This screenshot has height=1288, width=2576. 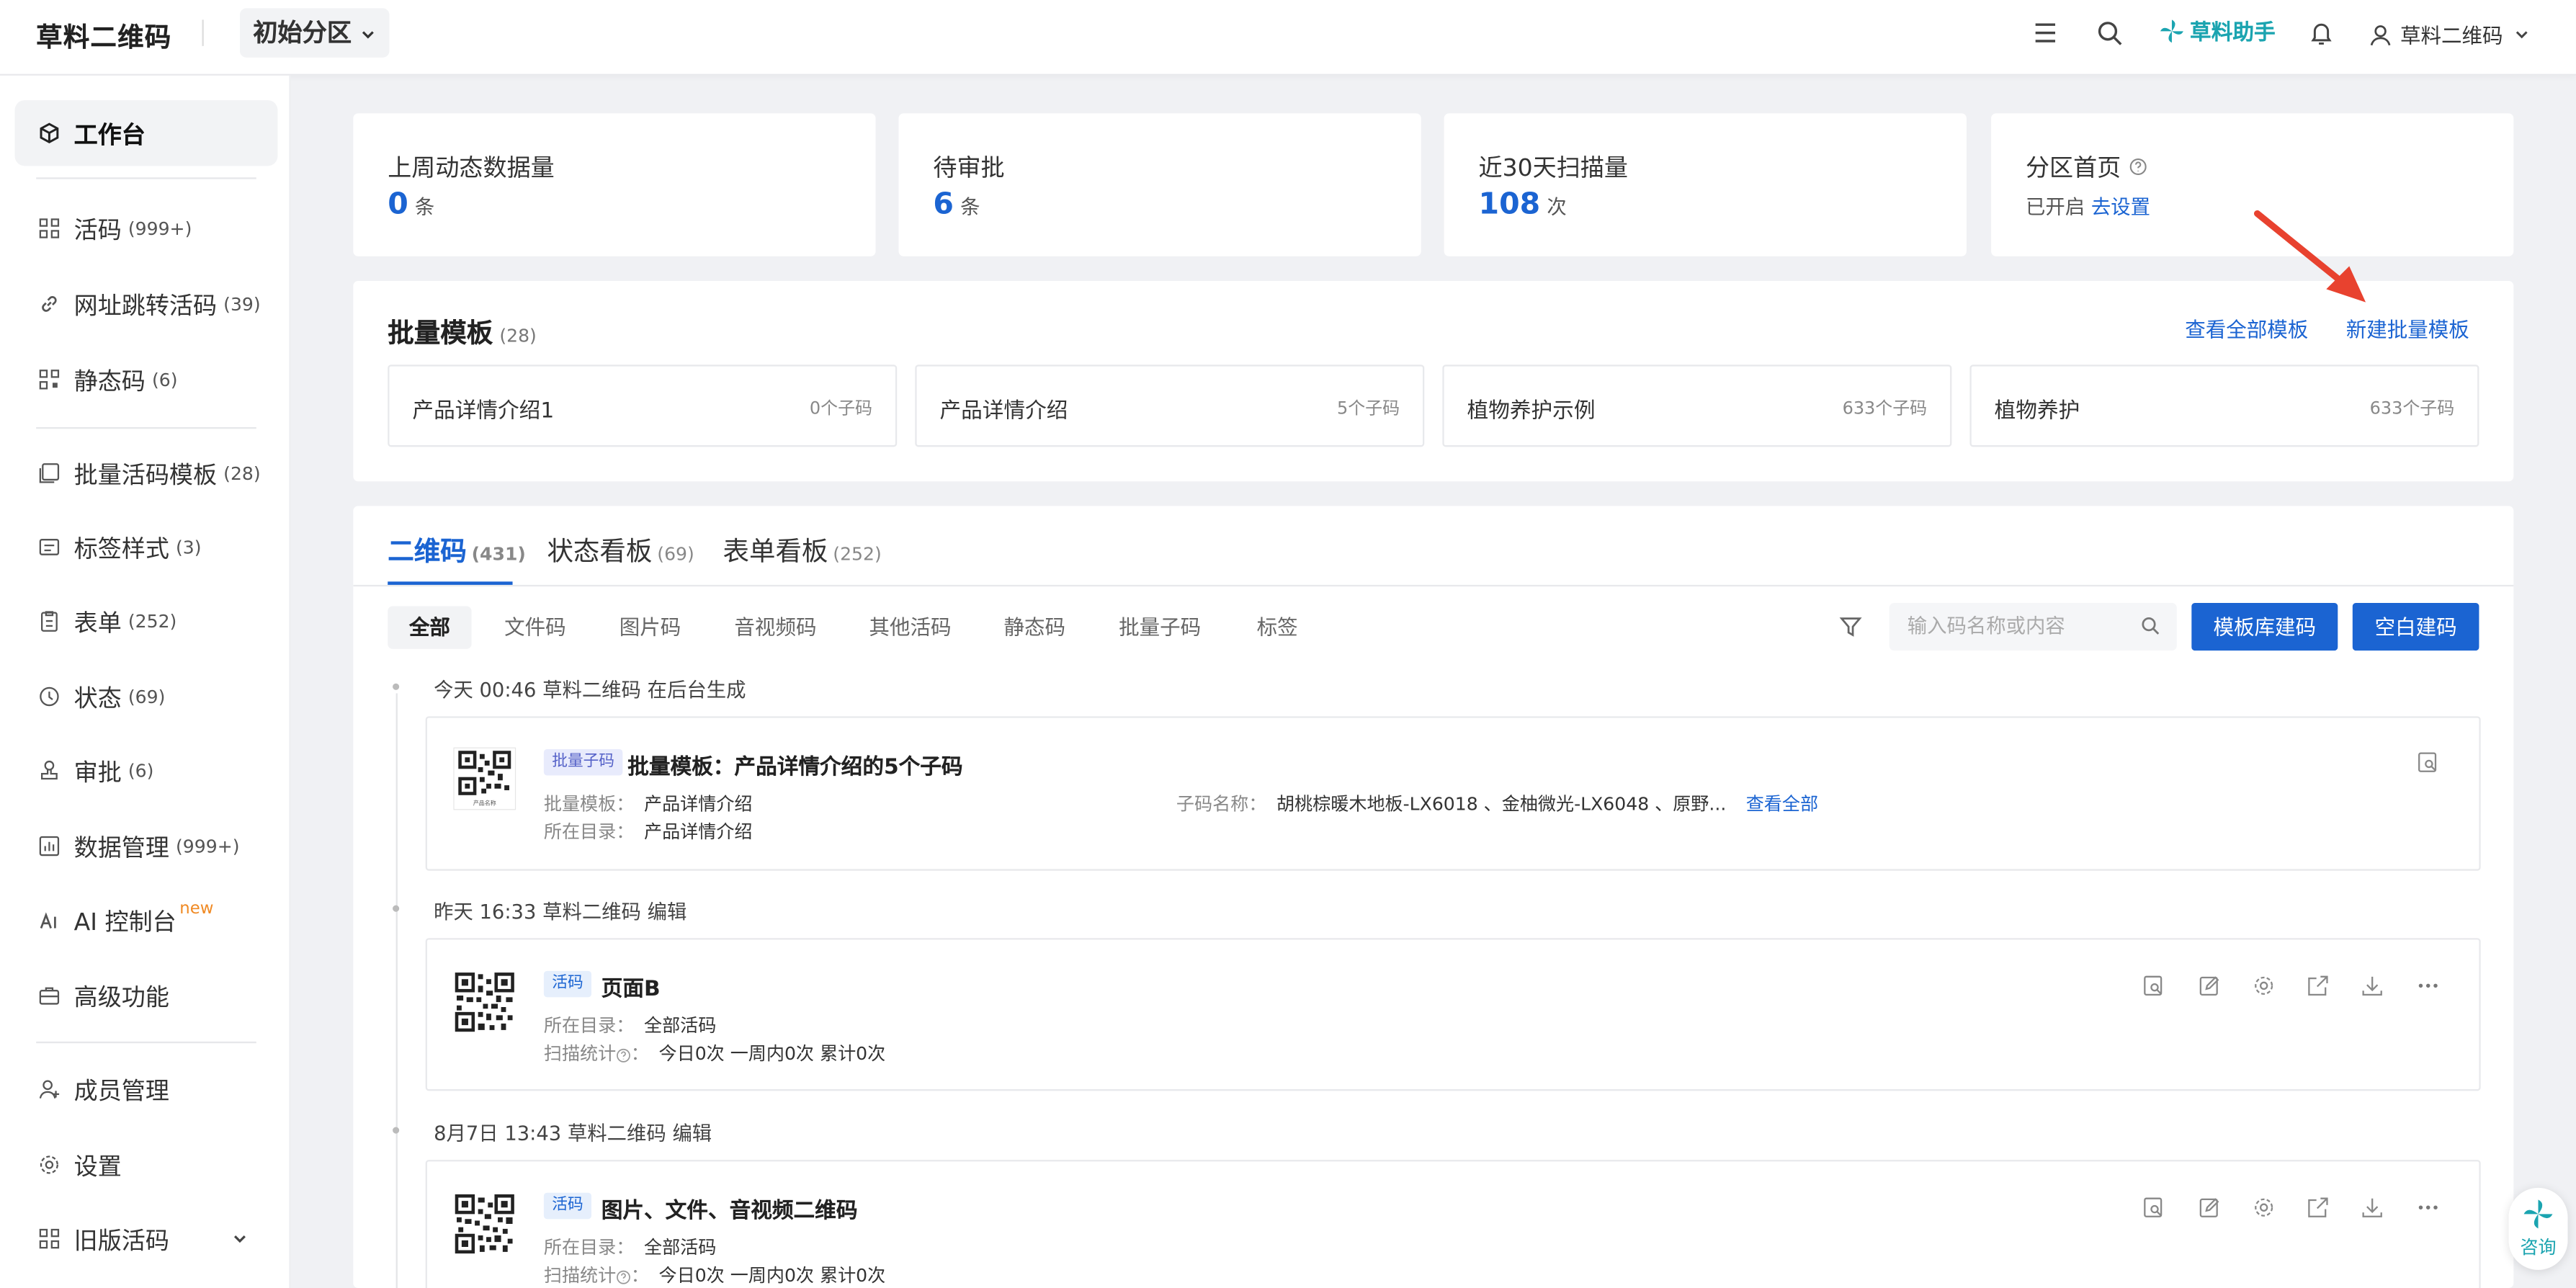 I want to click on sidebar-item-status: 状态 (69), so click(x=146, y=696).